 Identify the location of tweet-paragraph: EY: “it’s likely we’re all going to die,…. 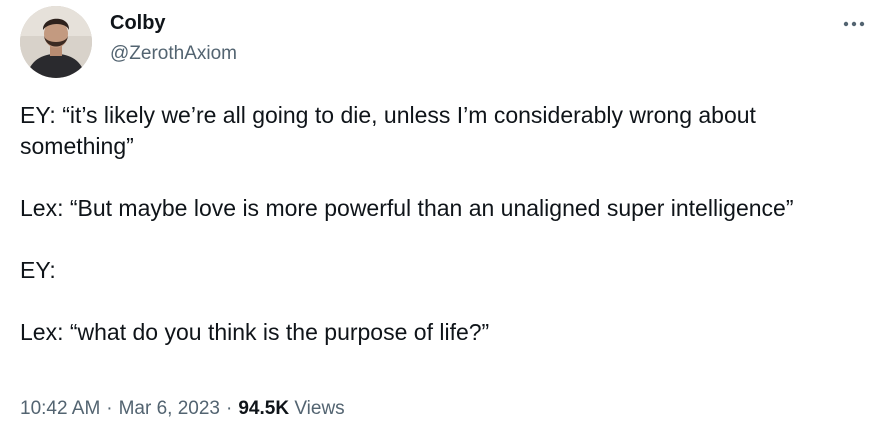
(388, 130).